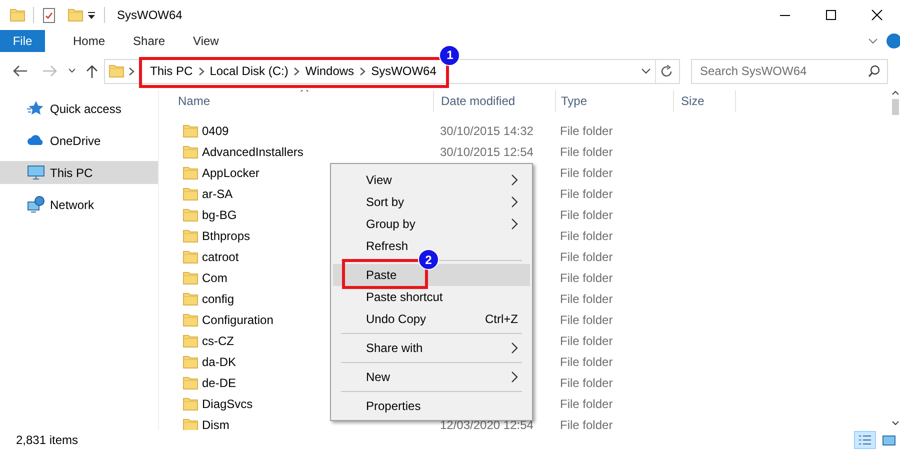 This screenshot has height=450, width=900. What do you see at coordinates (494, 101) in the screenshot?
I see `column-header: Date modified` at bounding box center [494, 101].